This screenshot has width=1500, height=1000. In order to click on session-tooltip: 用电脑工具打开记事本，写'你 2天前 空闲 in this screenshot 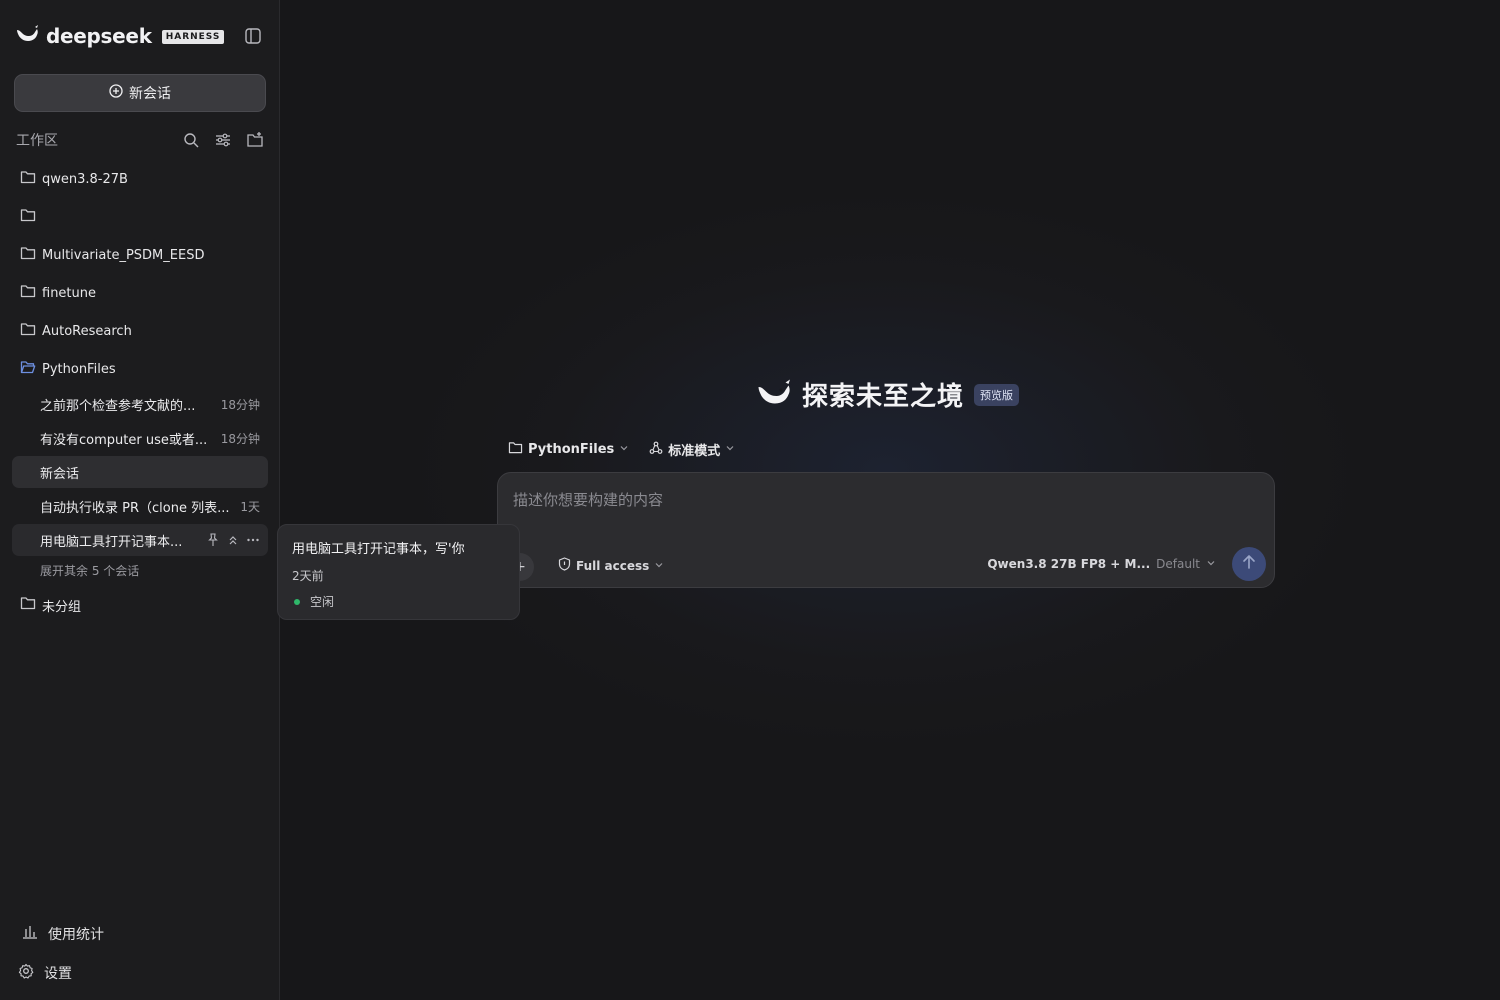, I will do `click(398, 572)`.